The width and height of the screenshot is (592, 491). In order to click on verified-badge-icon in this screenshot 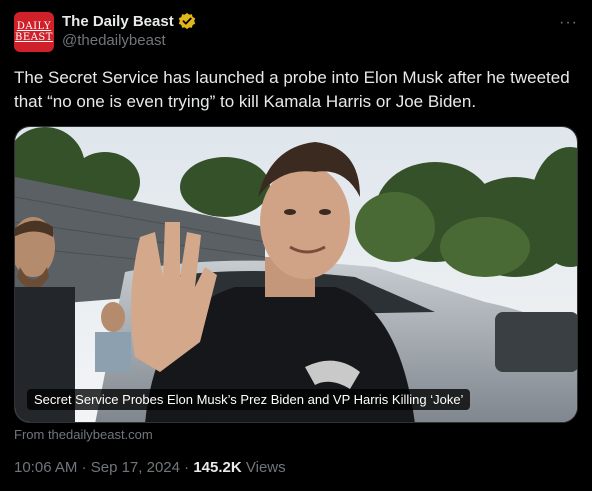, I will do `click(186, 21)`.